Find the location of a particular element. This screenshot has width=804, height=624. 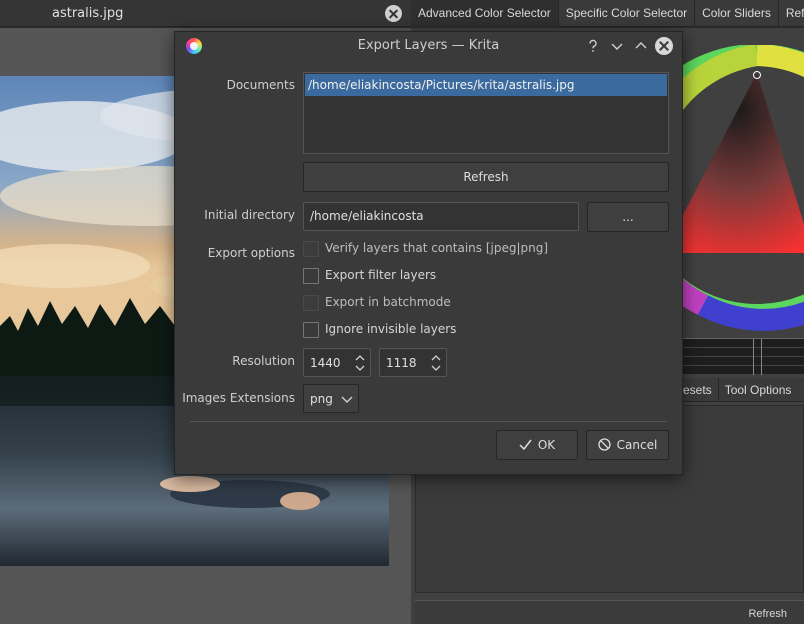

tab-color-sliders: Color Sliders is located at coordinates (737, 13).